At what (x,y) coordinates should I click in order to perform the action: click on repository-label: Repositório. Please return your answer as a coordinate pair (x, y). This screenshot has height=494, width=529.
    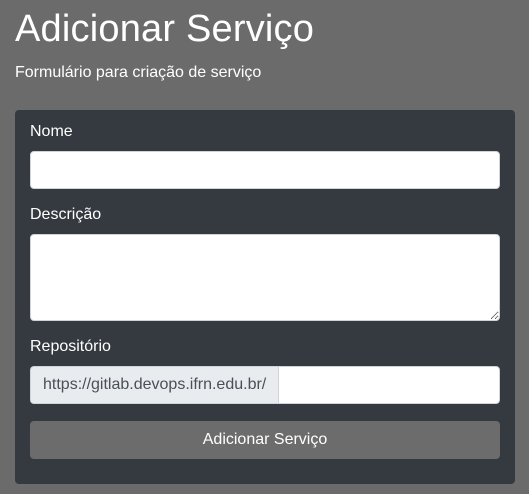
    Looking at the image, I should click on (70, 346).